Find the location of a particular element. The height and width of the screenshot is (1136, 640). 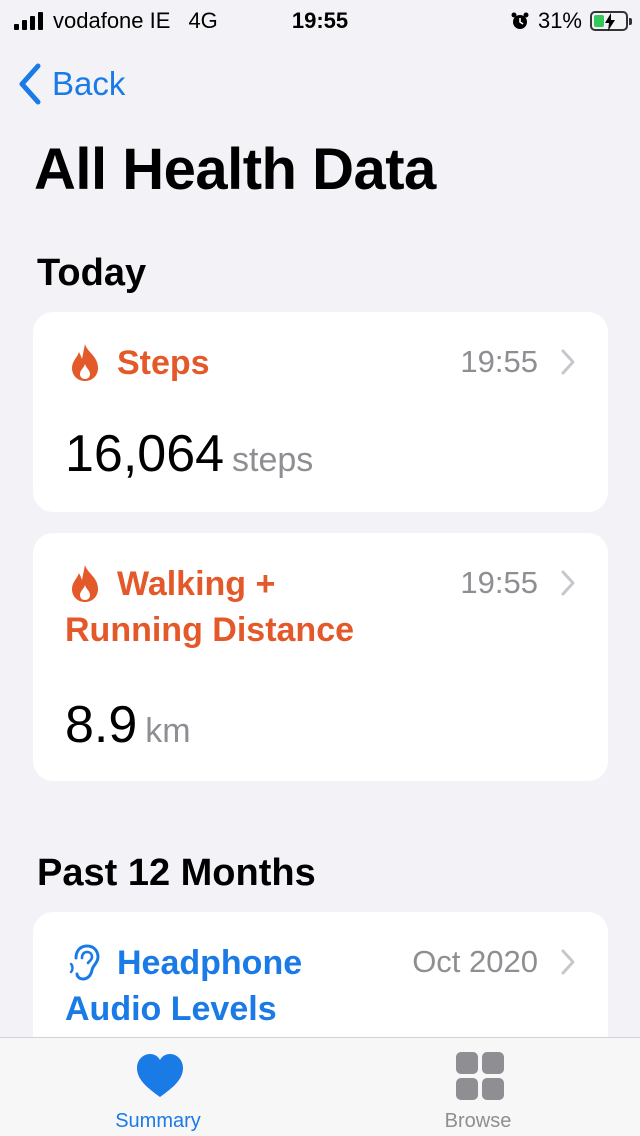

tab-label: Summary is located at coordinates (158, 1121).